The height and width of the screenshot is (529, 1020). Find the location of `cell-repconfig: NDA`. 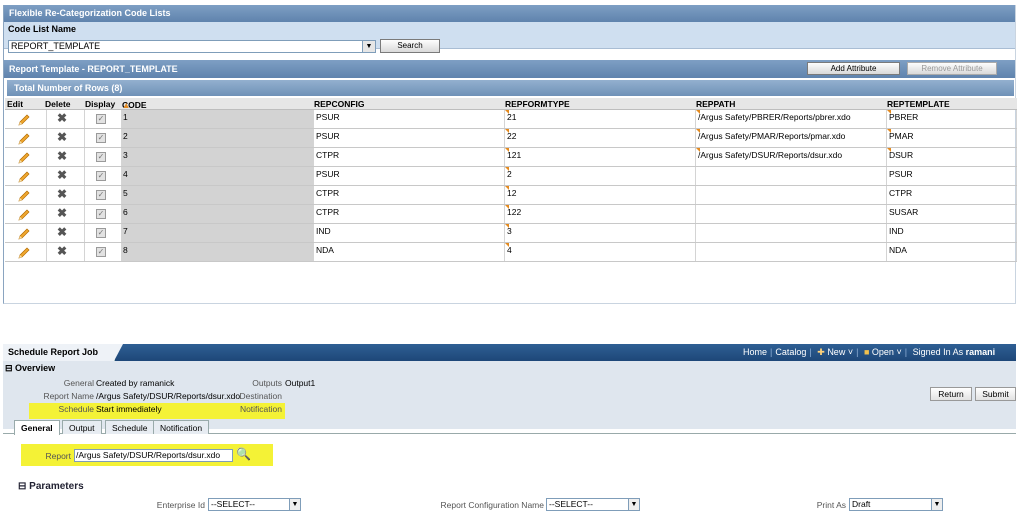

cell-repconfig: NDA is located at coordinates (409, 252).